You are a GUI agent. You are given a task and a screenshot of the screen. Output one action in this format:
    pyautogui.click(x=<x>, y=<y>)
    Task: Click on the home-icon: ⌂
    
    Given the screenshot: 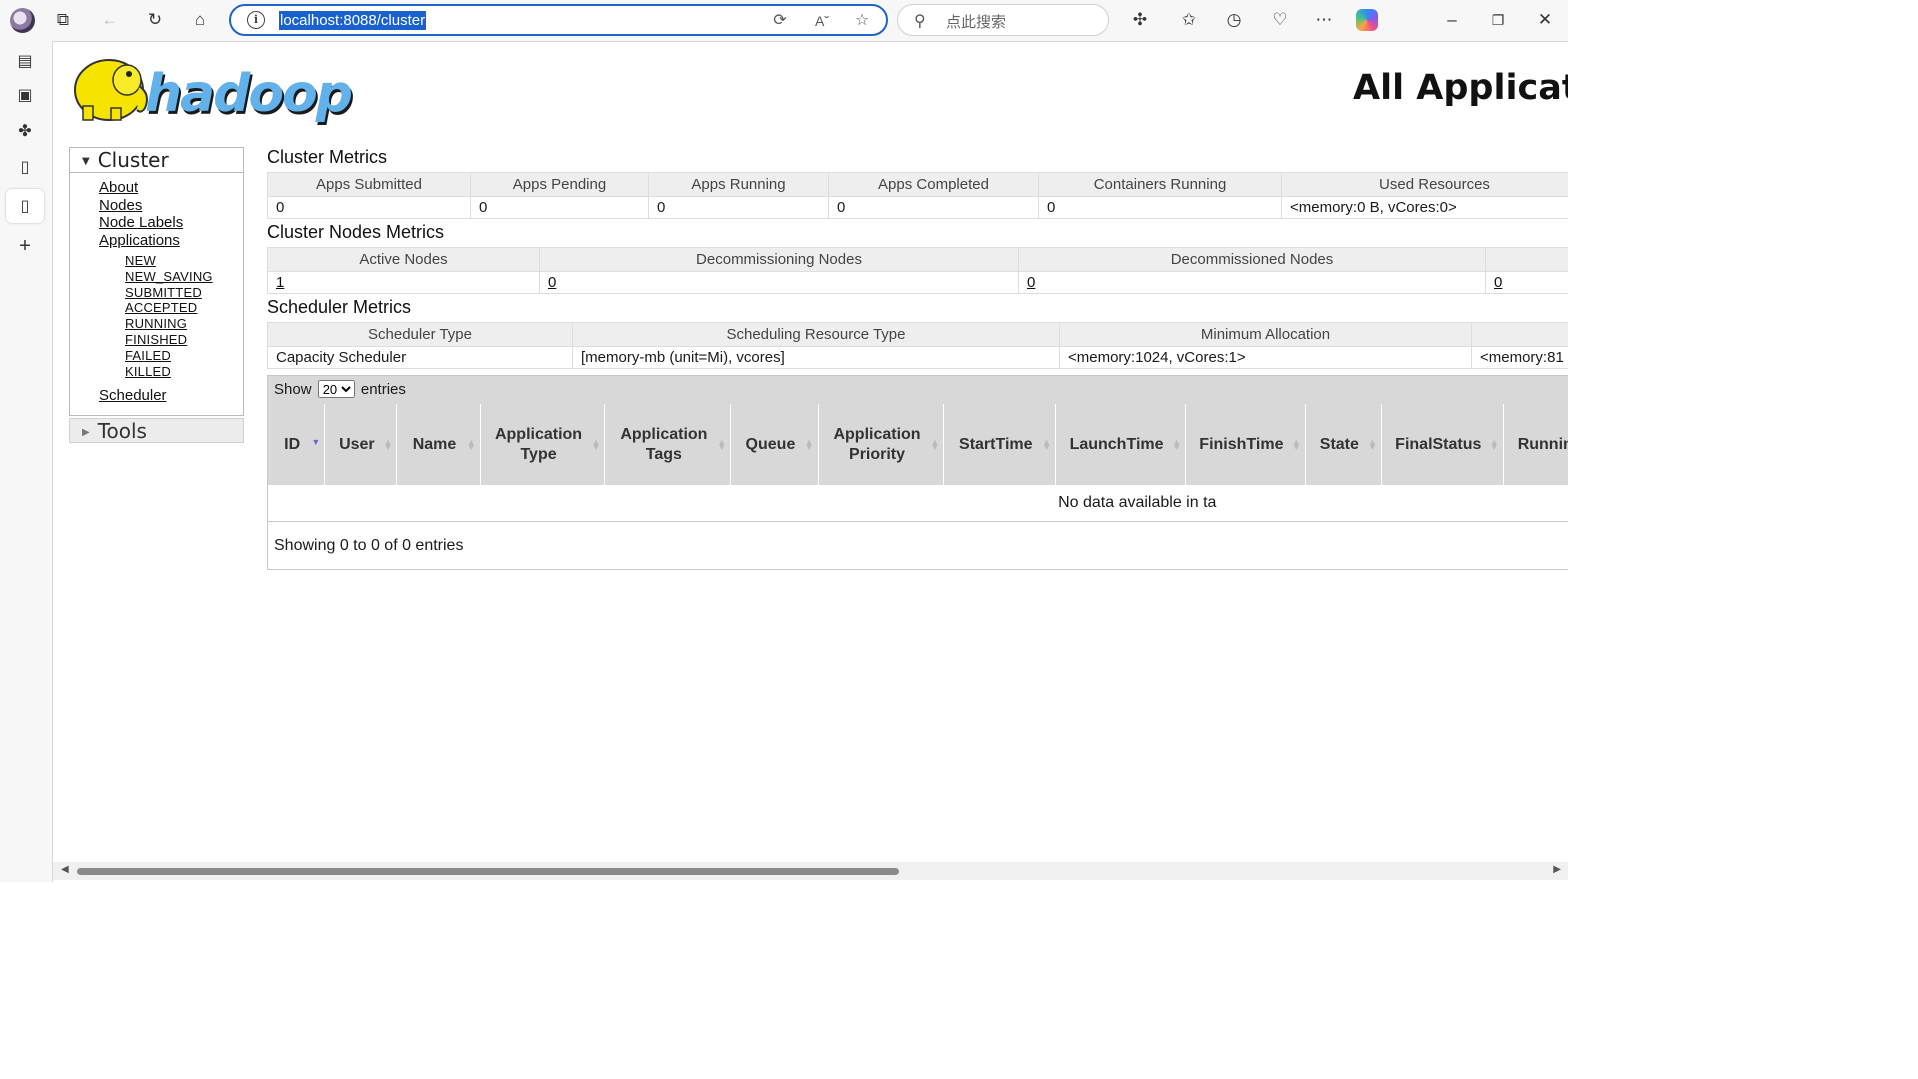 What is the action you would take?
    pyautogui.click(x=200, y=20)
    